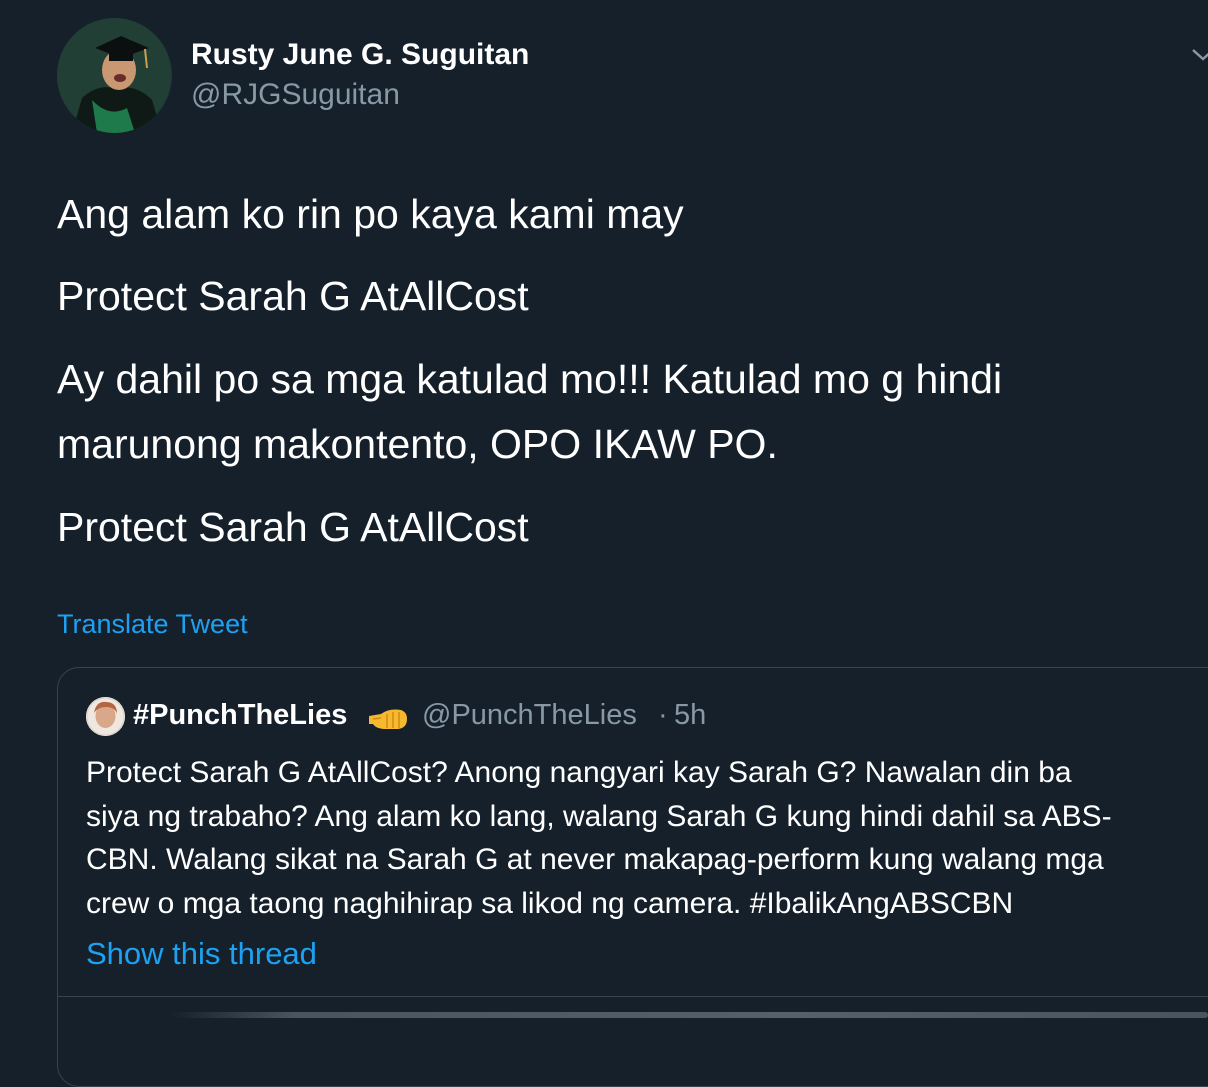 The width and height of the screenshot is (1208, 1087). I want to click on show-thread-link: Show this thread, so click(201, 954).